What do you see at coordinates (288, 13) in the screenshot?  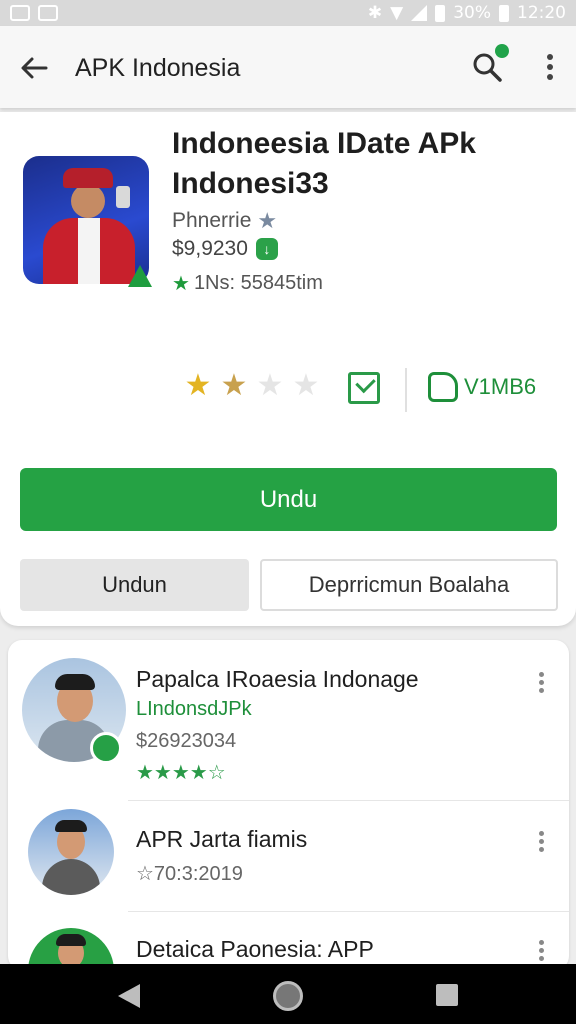 I see `status-bar: ✱ ▼ 30% 12:20` at bounding box center [288, 13].